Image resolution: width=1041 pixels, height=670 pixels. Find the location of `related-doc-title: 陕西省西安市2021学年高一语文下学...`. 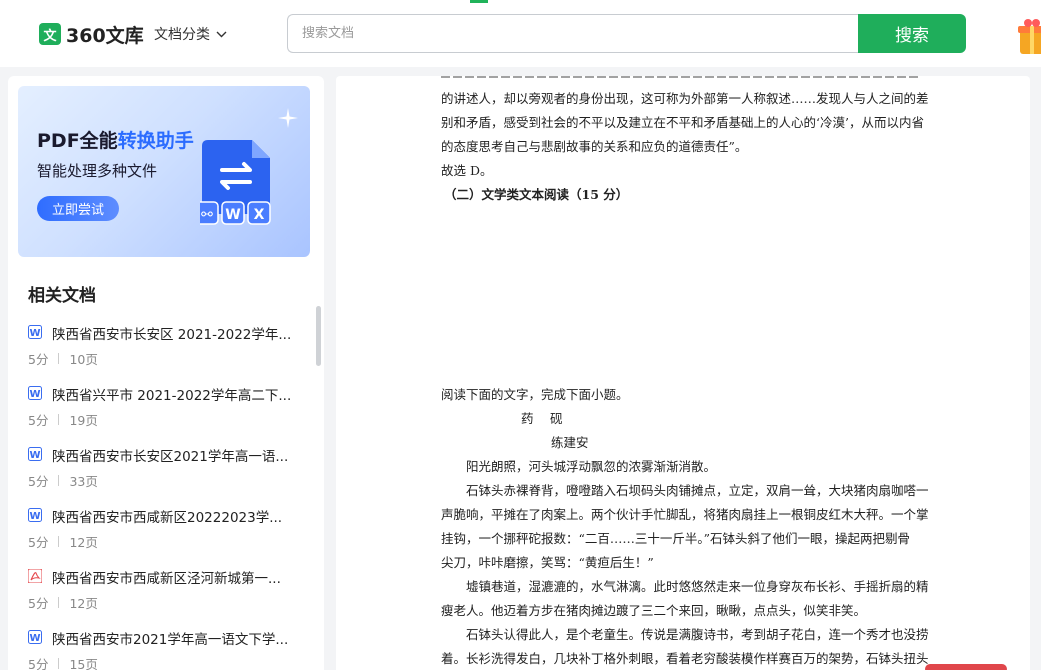

related-doc-title: 陕西省西安市2021学年高一语文下学... is located at coordinates (173, 638).